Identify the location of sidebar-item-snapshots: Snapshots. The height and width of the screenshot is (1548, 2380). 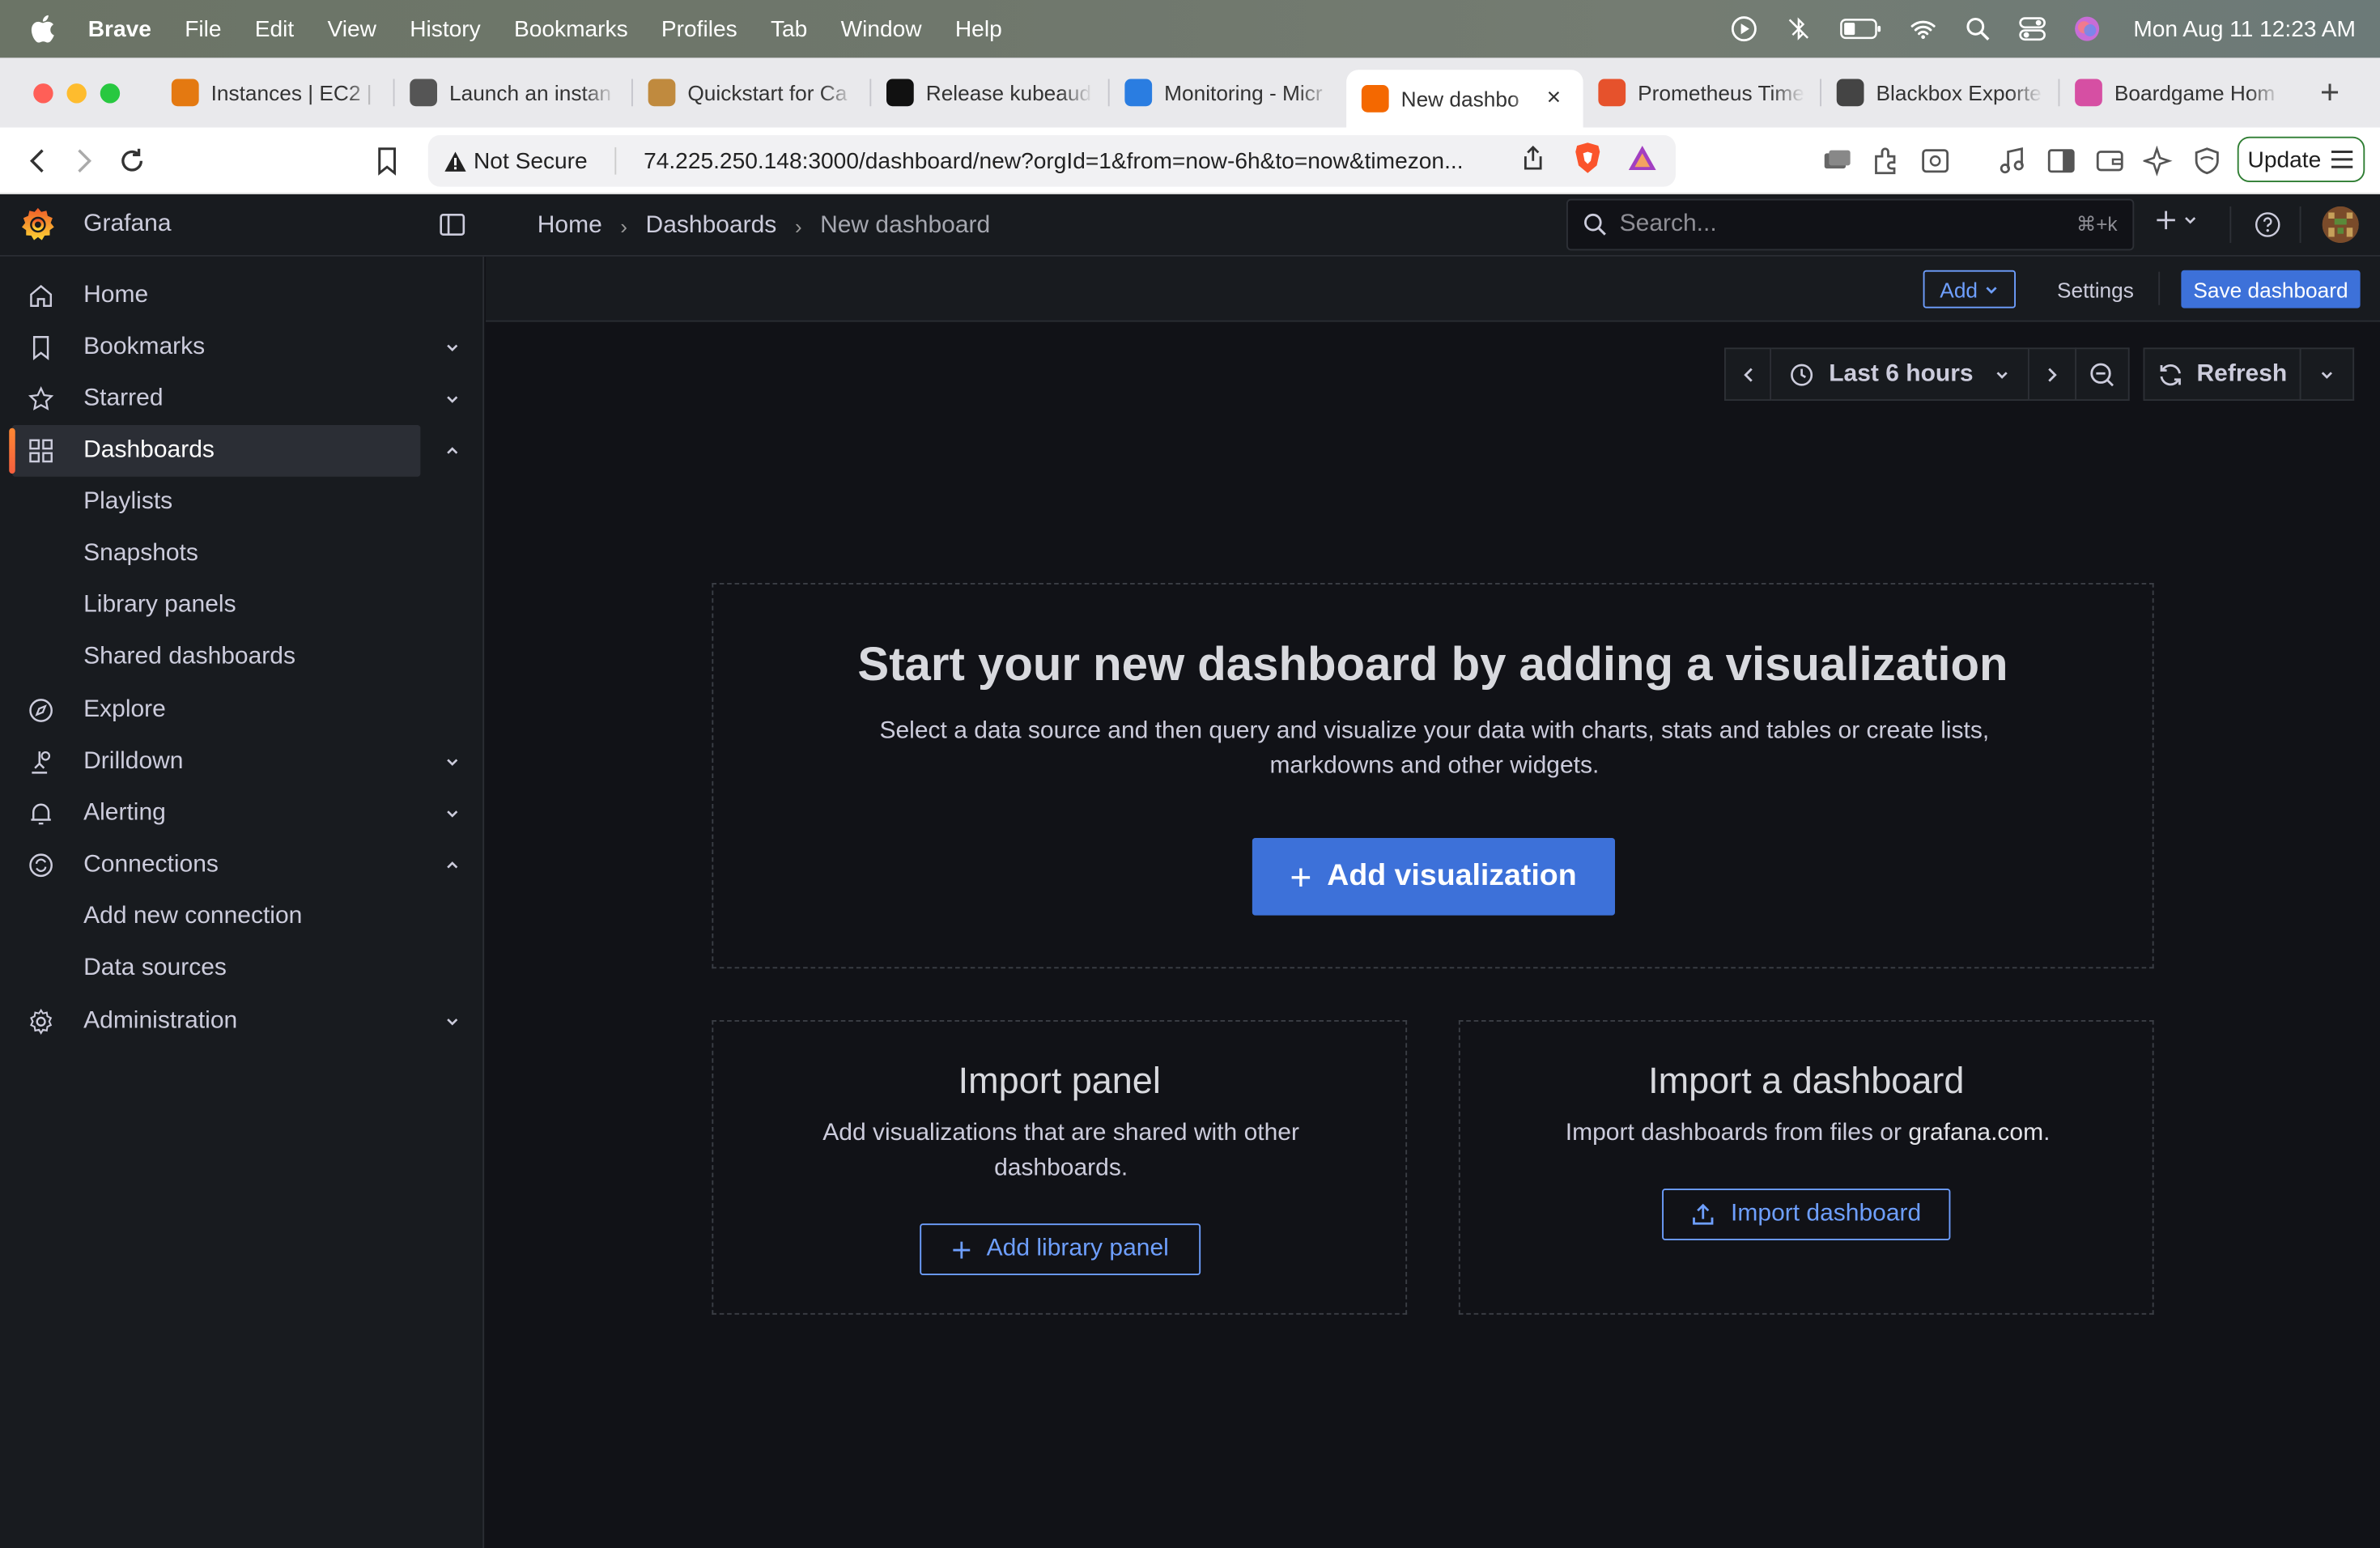
(140, 554).